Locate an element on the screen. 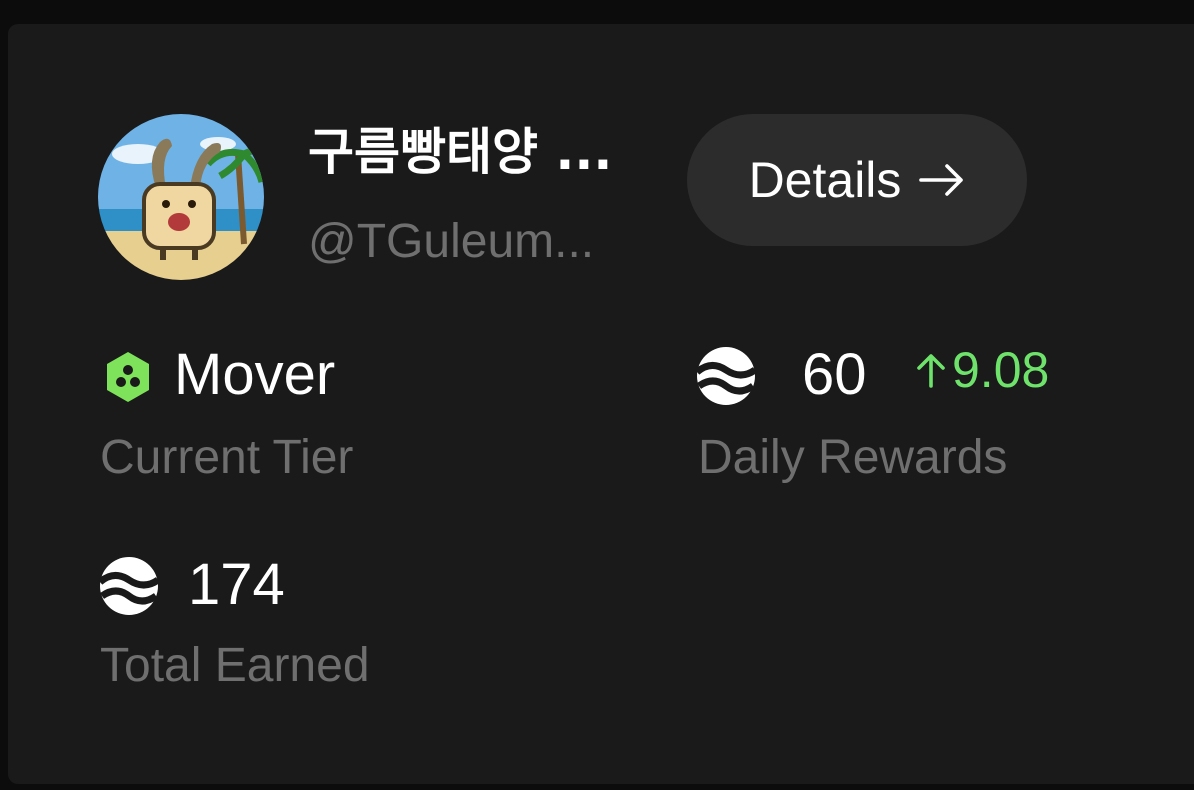  total-earned-value: 174 is located at coordinates (236, 584).